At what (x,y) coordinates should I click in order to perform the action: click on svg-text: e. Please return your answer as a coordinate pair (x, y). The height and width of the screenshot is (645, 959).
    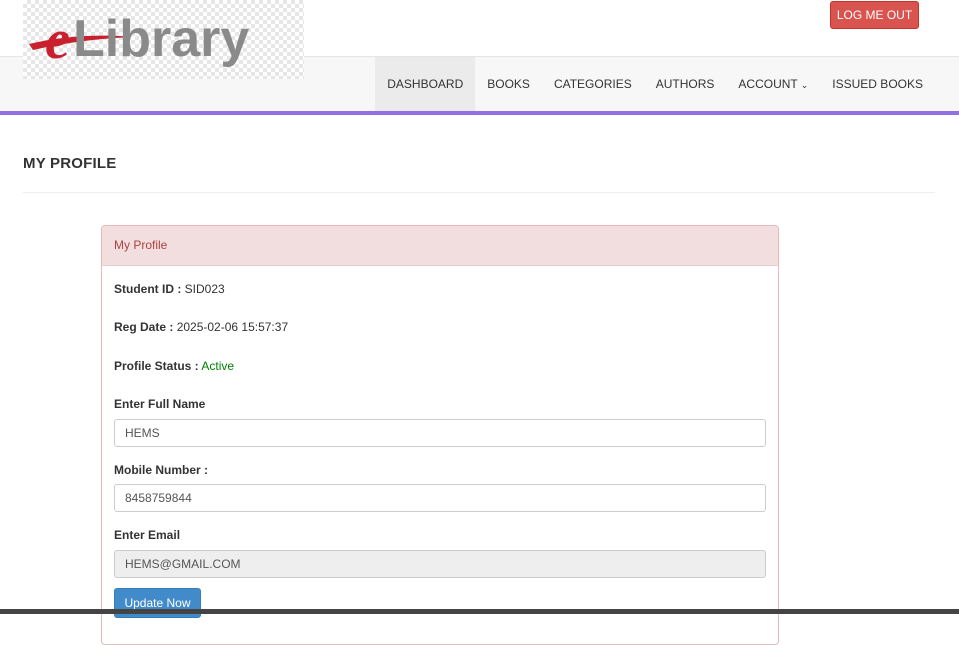
    Looking at the image, I should click on (57, 40).